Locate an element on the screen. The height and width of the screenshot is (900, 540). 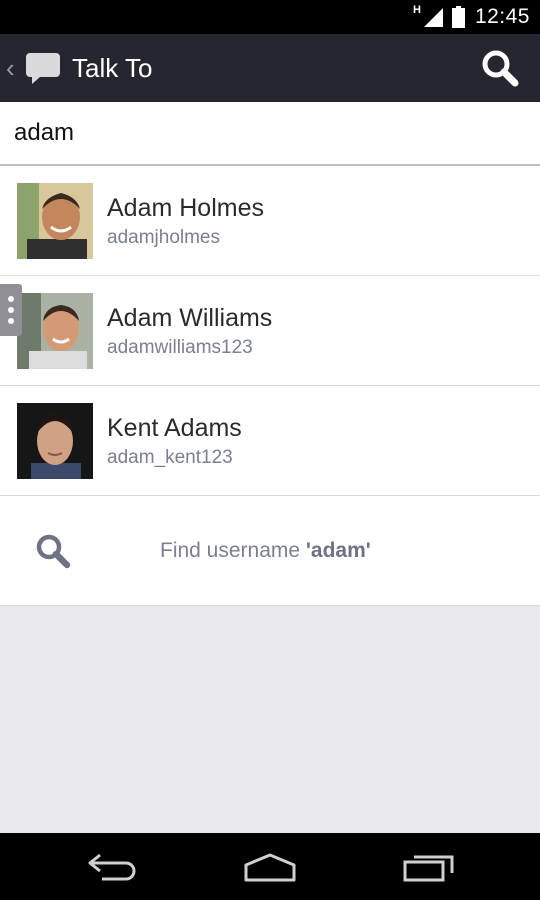
contact-name: Adam Williams is located at coordinates (190, 317).